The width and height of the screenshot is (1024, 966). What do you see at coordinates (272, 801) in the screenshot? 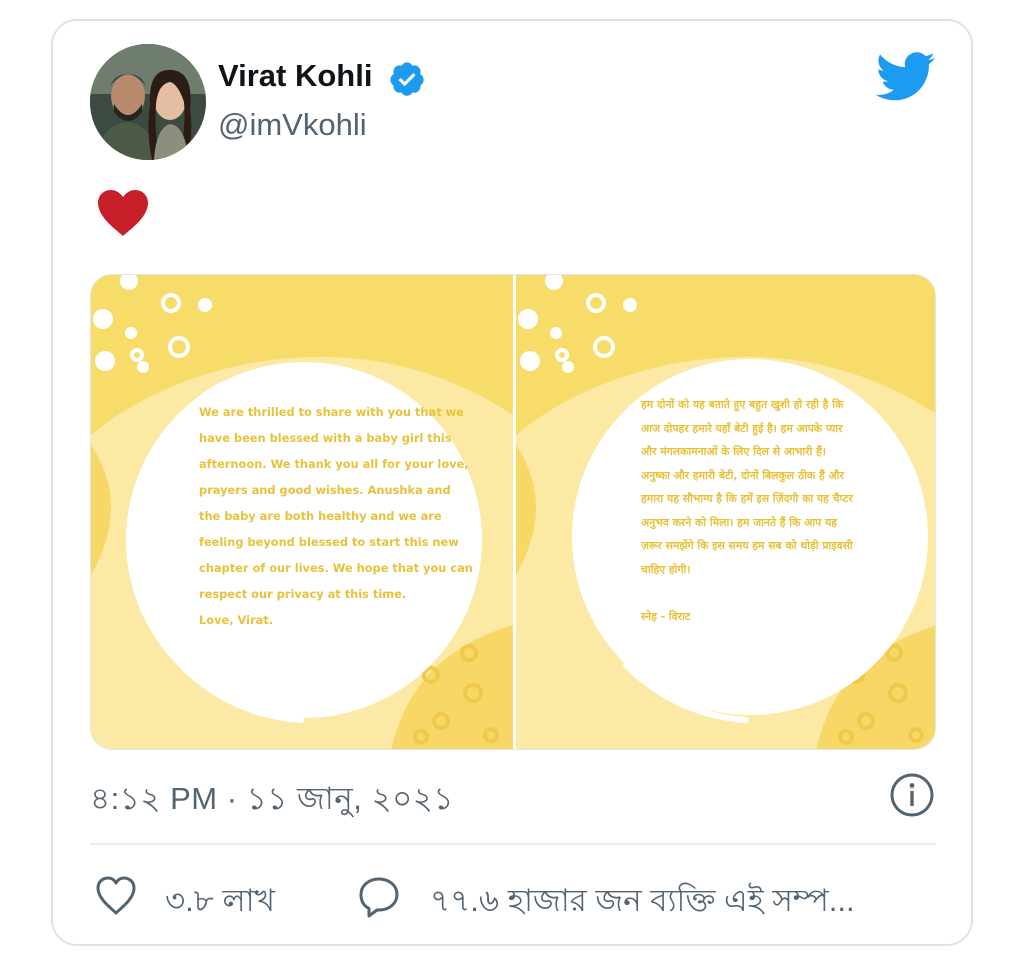
I see `tweet-timestamp: ৪:১২ PM · ১১ জানু, ২০২১` at bounding box center [272, 801].